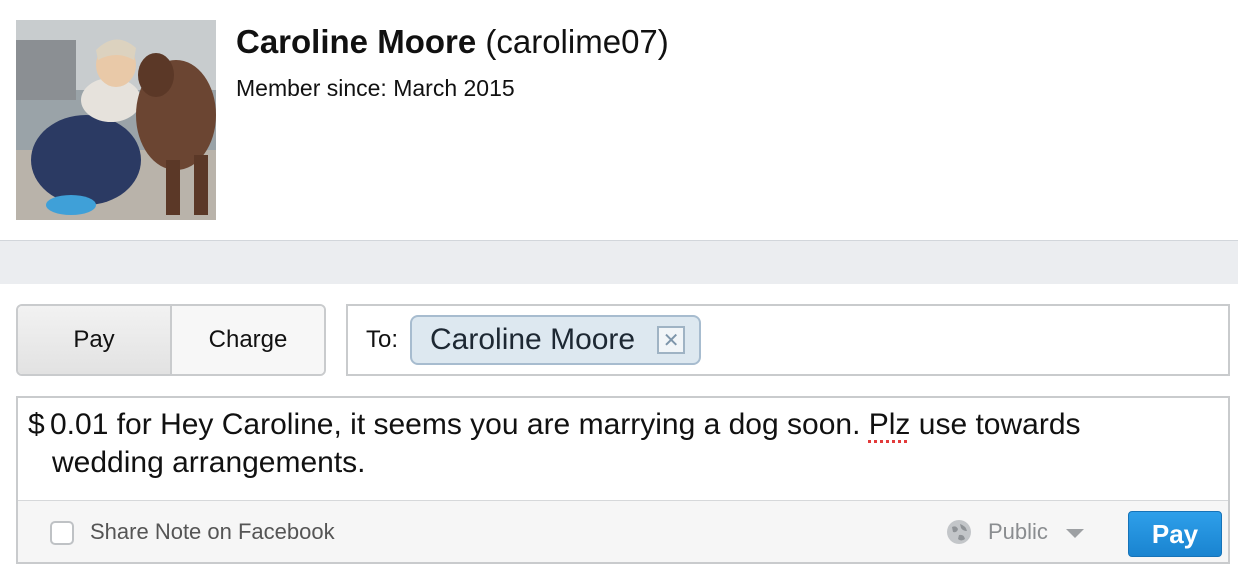 The image size is (1238, 566). Describe the element at coordinates (36, 424) in the screenshot. I see `currency-symbol: $` at that location.